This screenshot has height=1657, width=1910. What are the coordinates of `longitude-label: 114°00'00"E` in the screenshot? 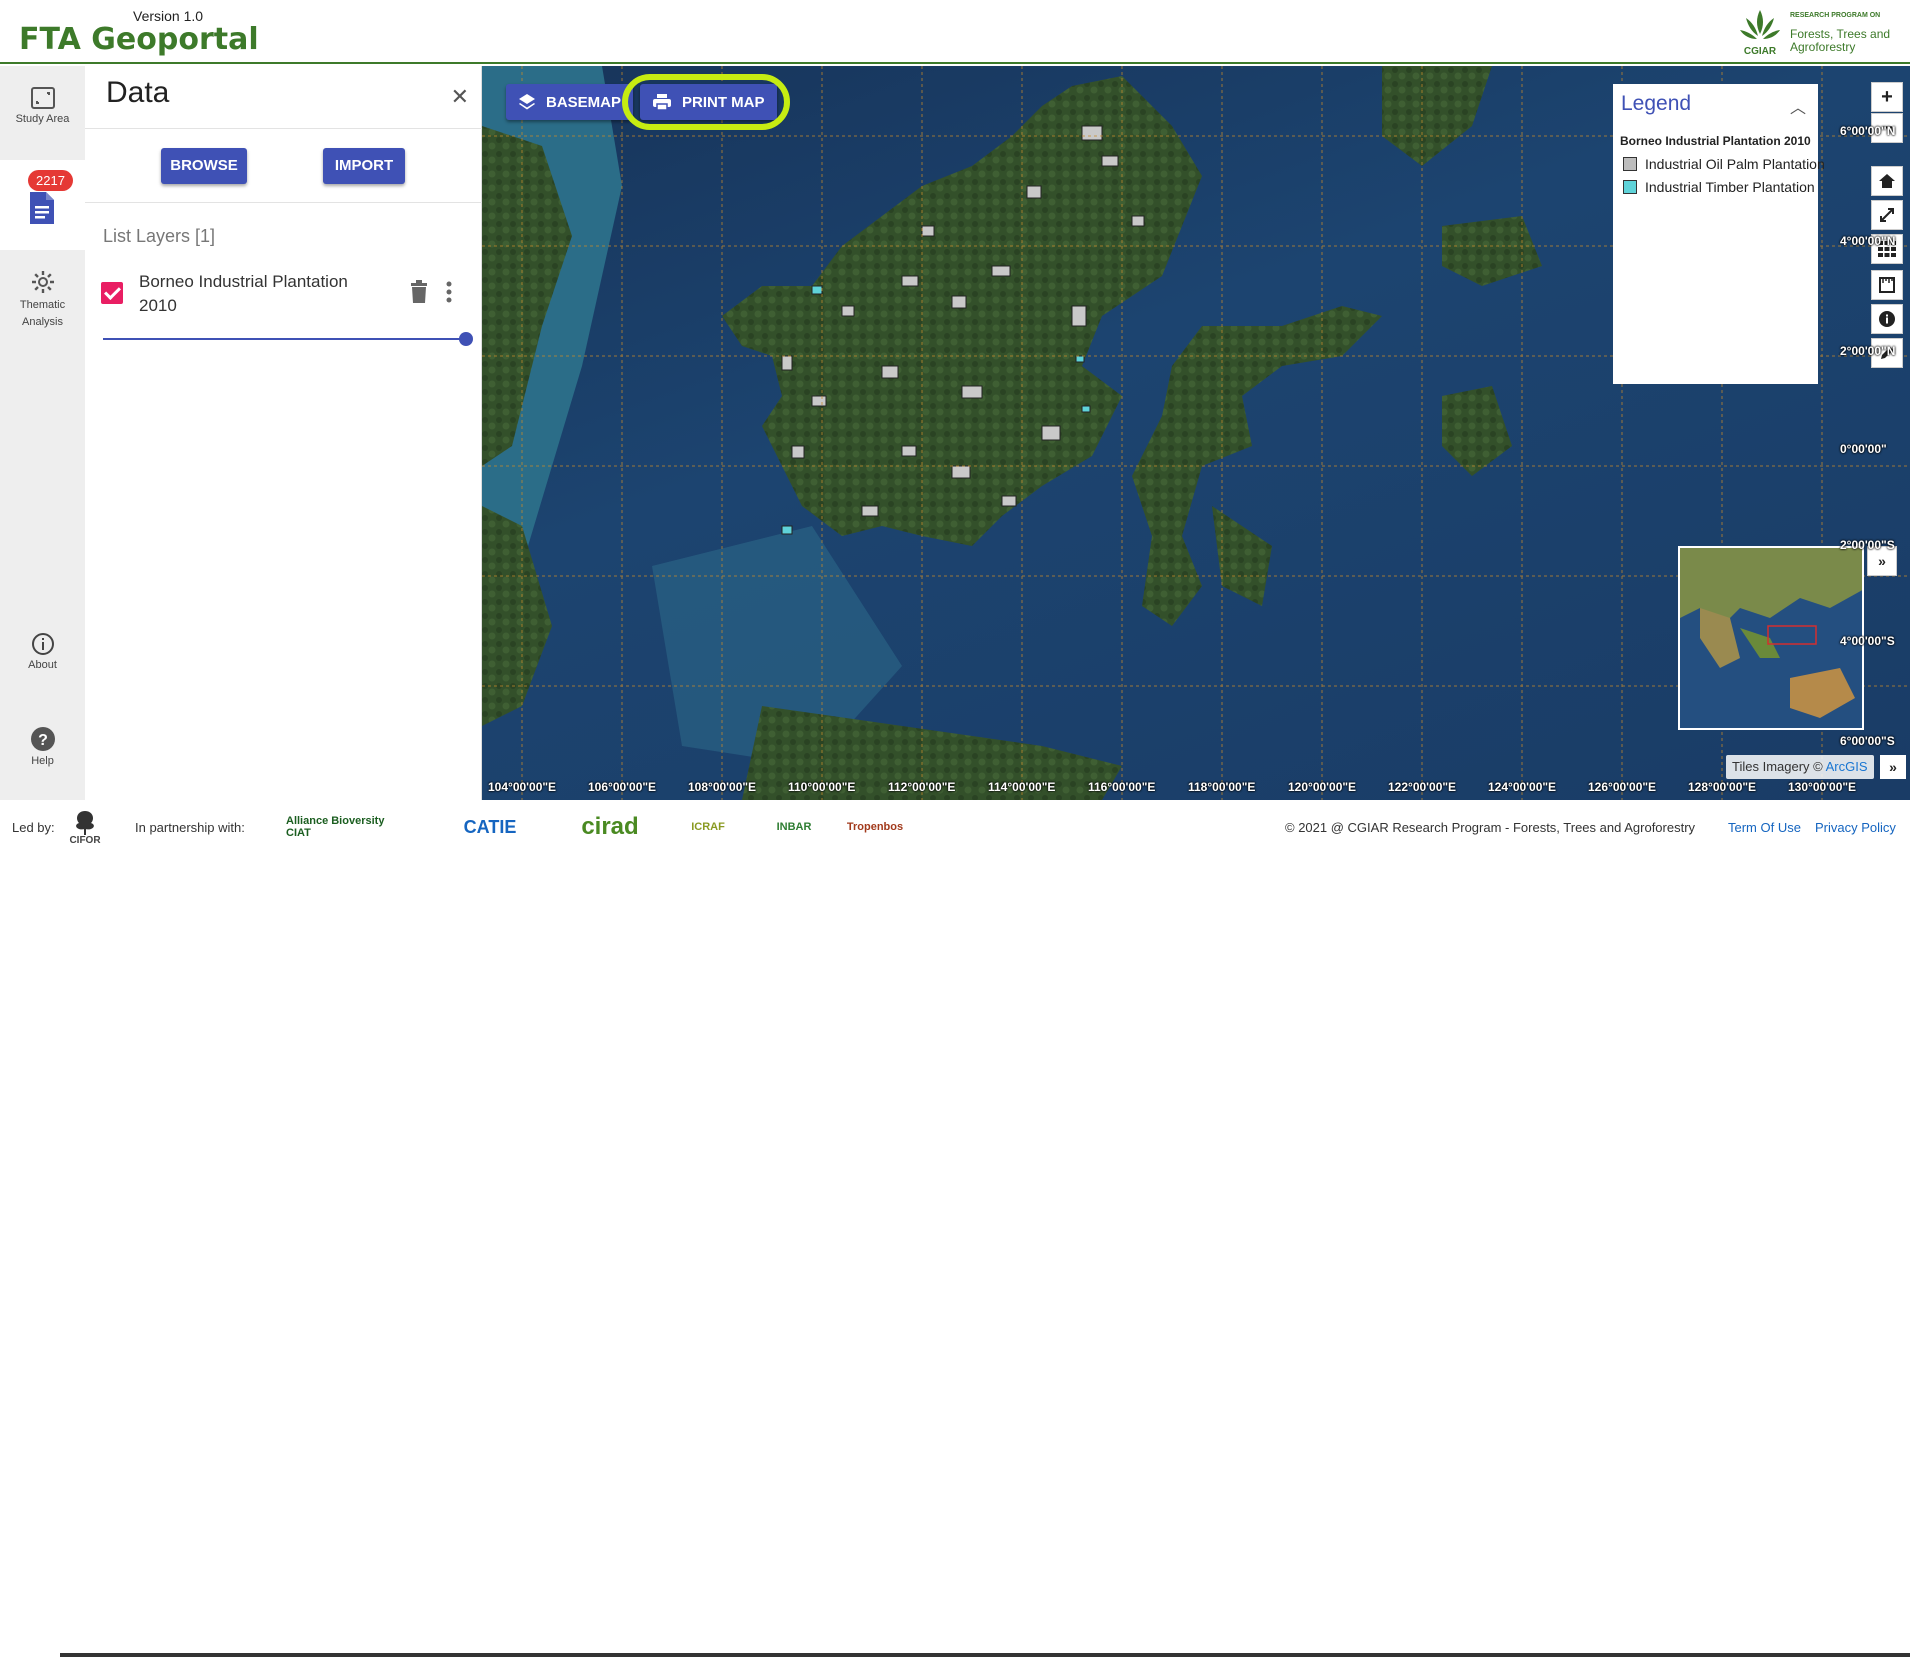 It's located at (1022, 787).